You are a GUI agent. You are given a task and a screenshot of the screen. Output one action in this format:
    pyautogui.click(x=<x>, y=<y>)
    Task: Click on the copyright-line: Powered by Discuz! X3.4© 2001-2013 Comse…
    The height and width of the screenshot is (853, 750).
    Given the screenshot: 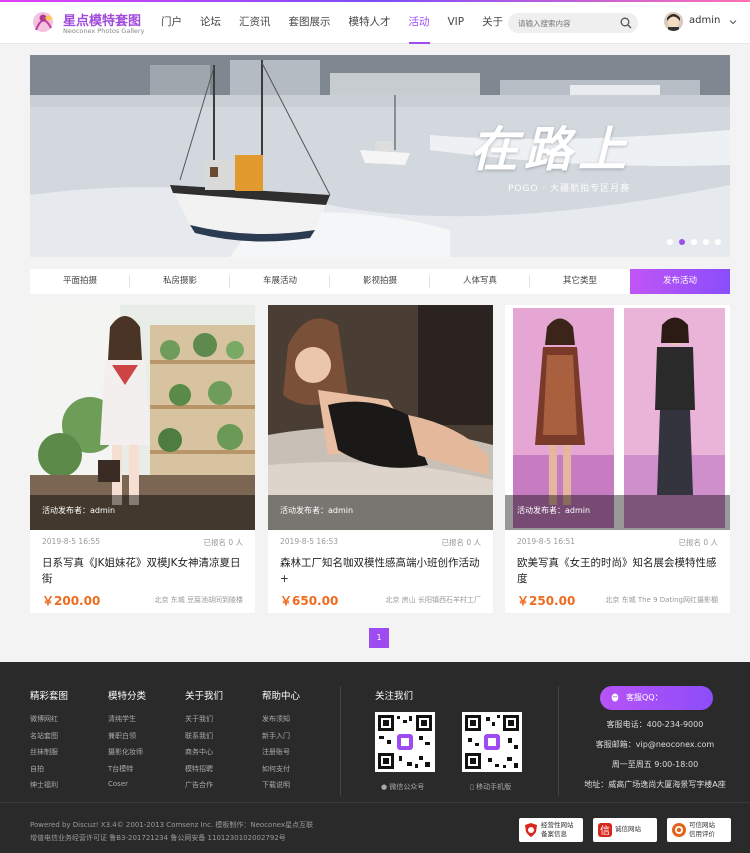 What is the action you would take?
    pyautogui.click(x=172, y=825)
    